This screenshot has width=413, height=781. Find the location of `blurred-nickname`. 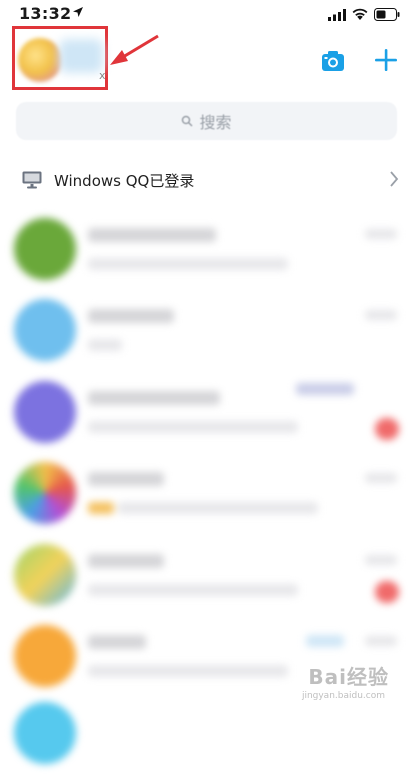

blurred-nickname is located at coordinates (81, 56).